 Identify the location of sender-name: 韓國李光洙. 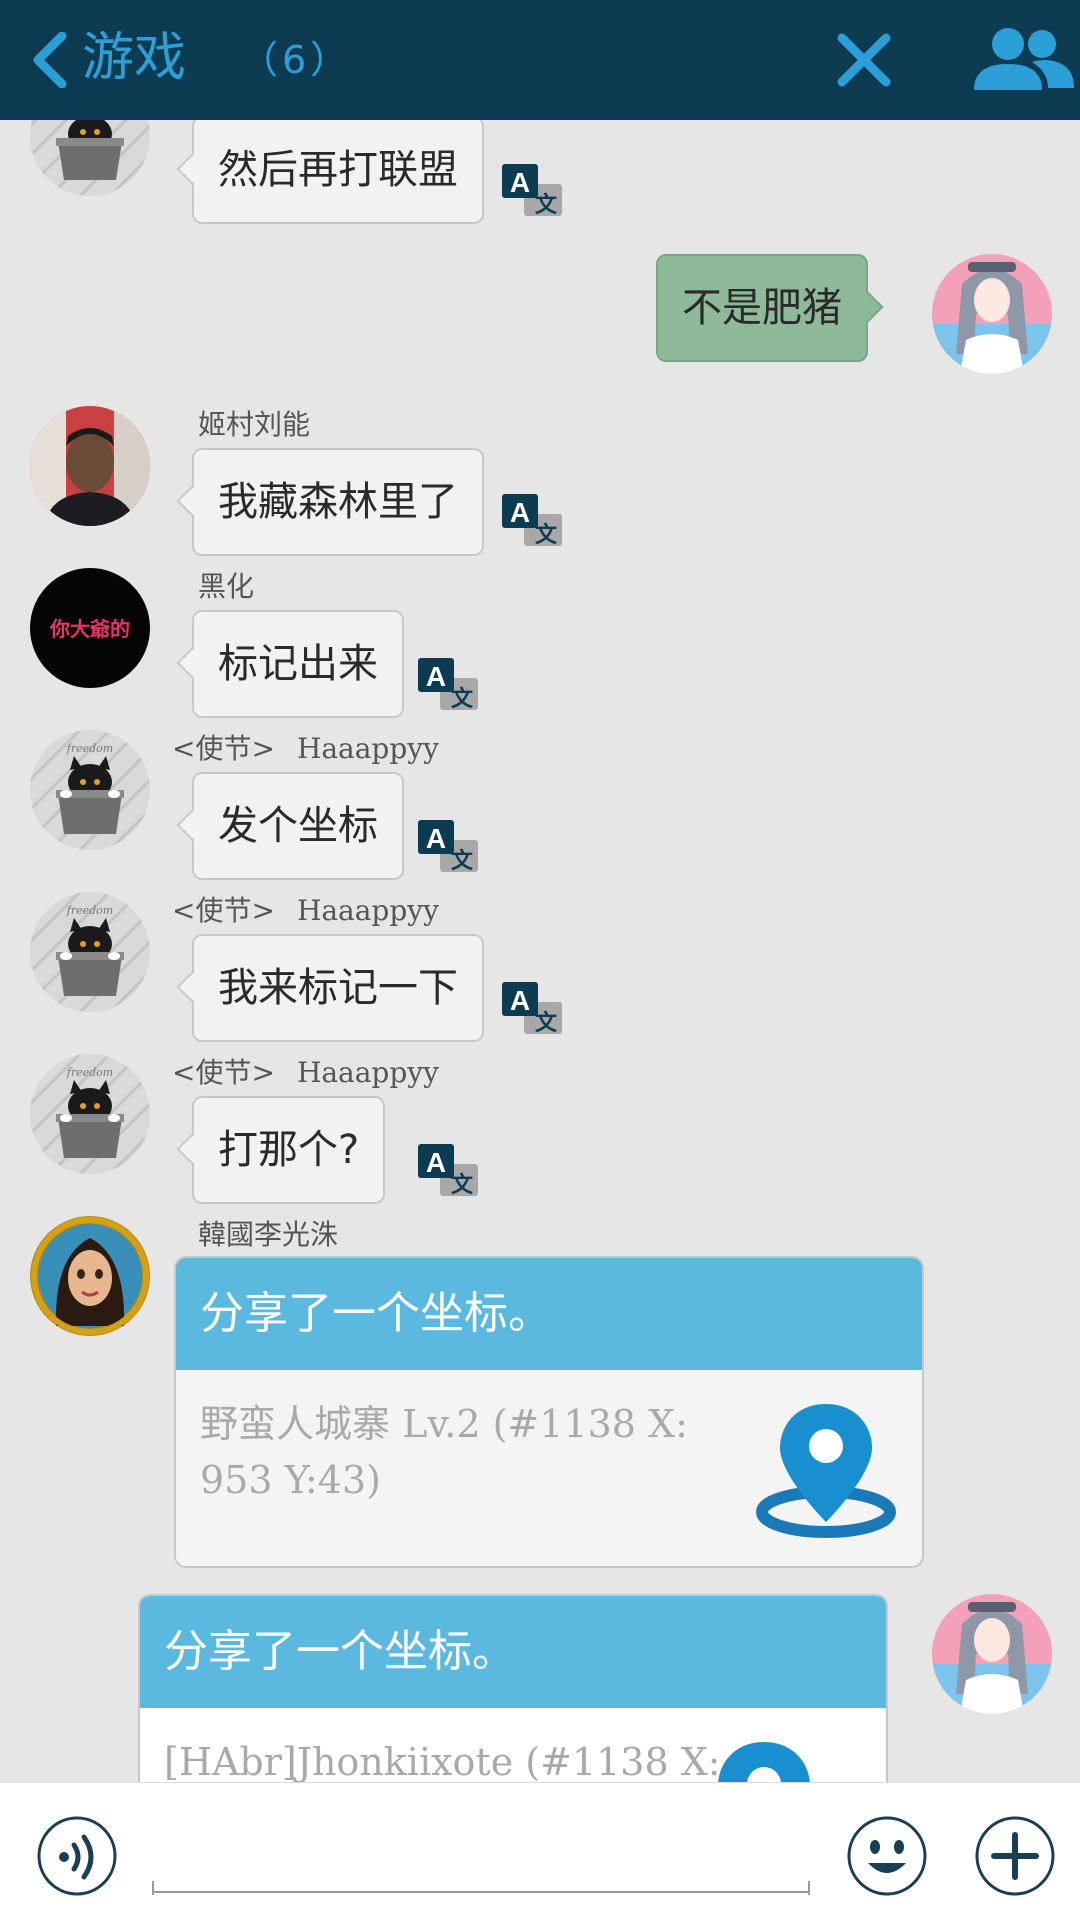
(268, 1234).